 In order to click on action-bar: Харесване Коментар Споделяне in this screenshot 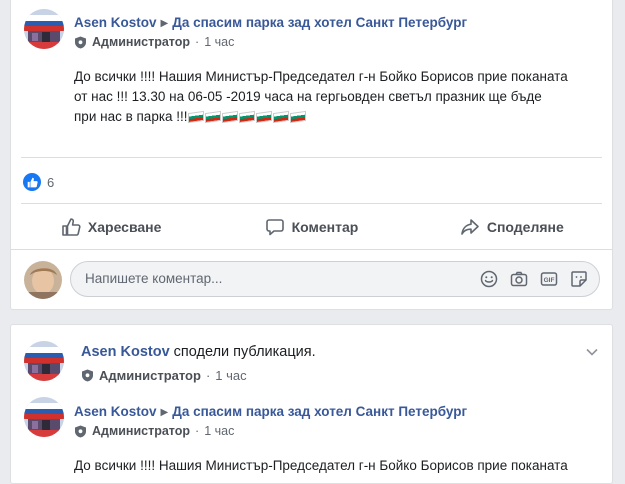, I will do `click(311, 227)`.